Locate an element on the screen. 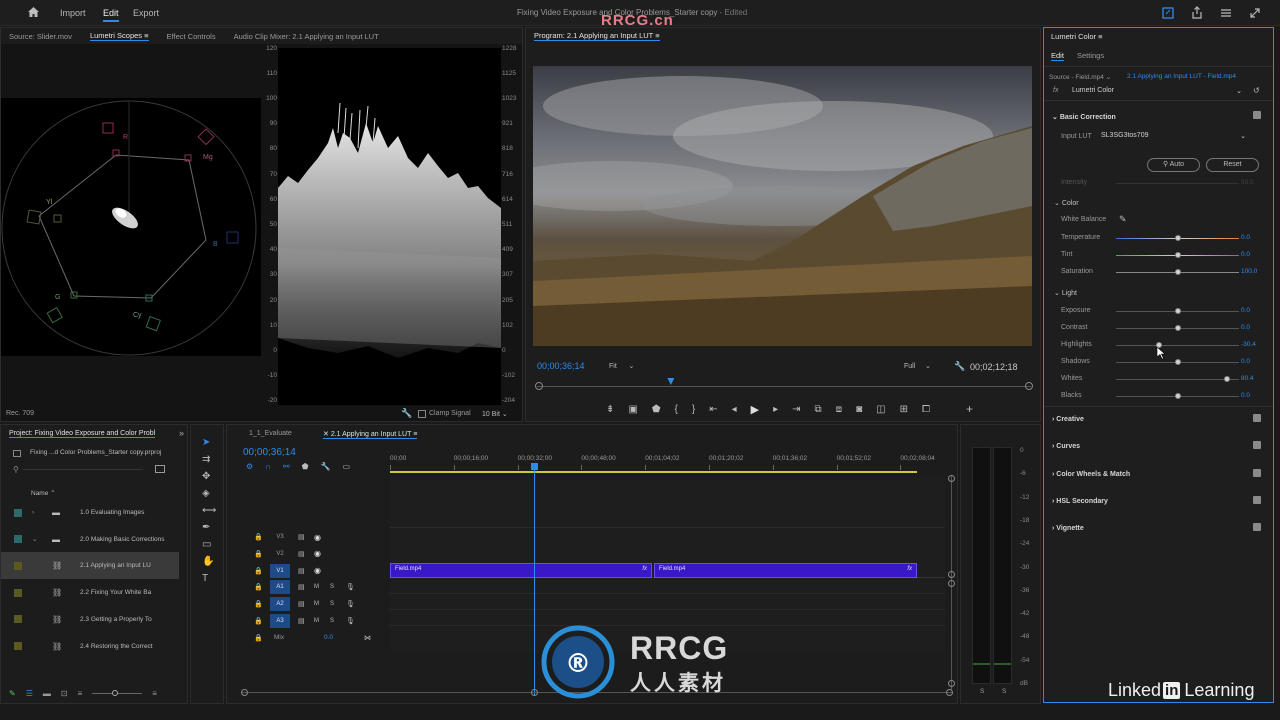 The width and height of the screenshot is (1280, 720). fit-select: Fit ⌄ is located at coordinates (621, 366).